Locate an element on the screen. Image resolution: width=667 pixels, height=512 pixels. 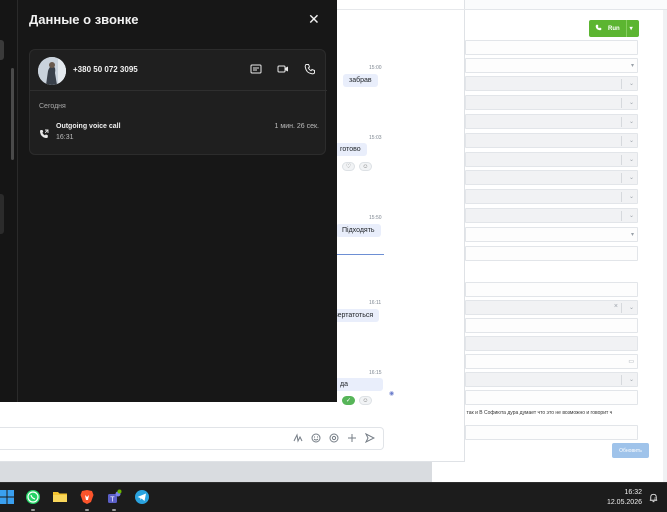
chat-header-divider is located at coordinates (401, 5).